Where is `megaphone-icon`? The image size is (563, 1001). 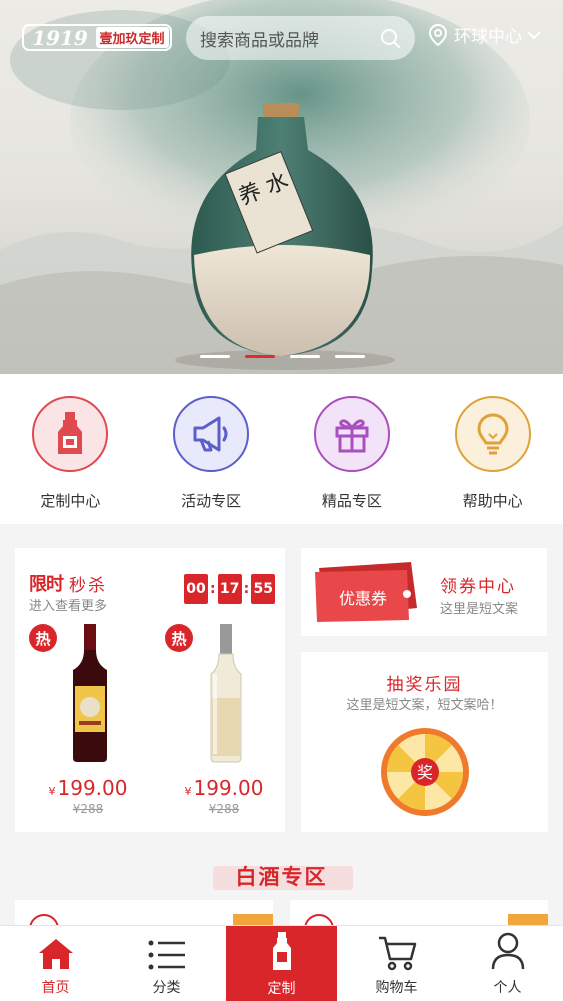
megaphone-icon is located at coordinates (210, 434).